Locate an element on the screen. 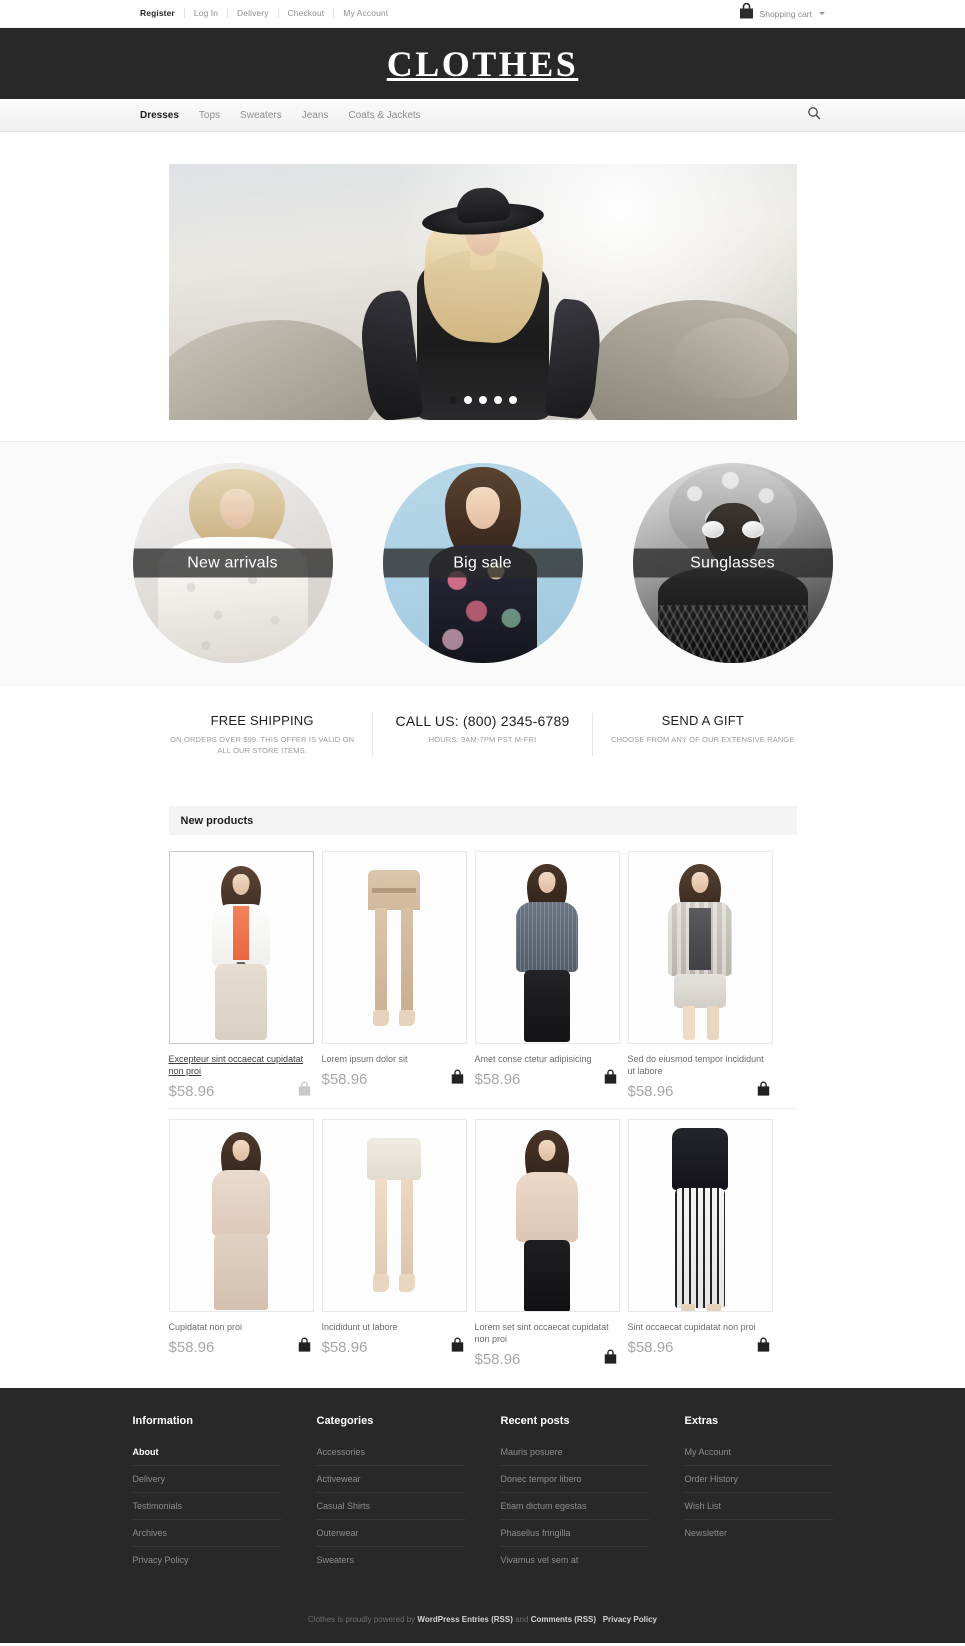  shopping-bag-icon is located at coordinates (746, 13).